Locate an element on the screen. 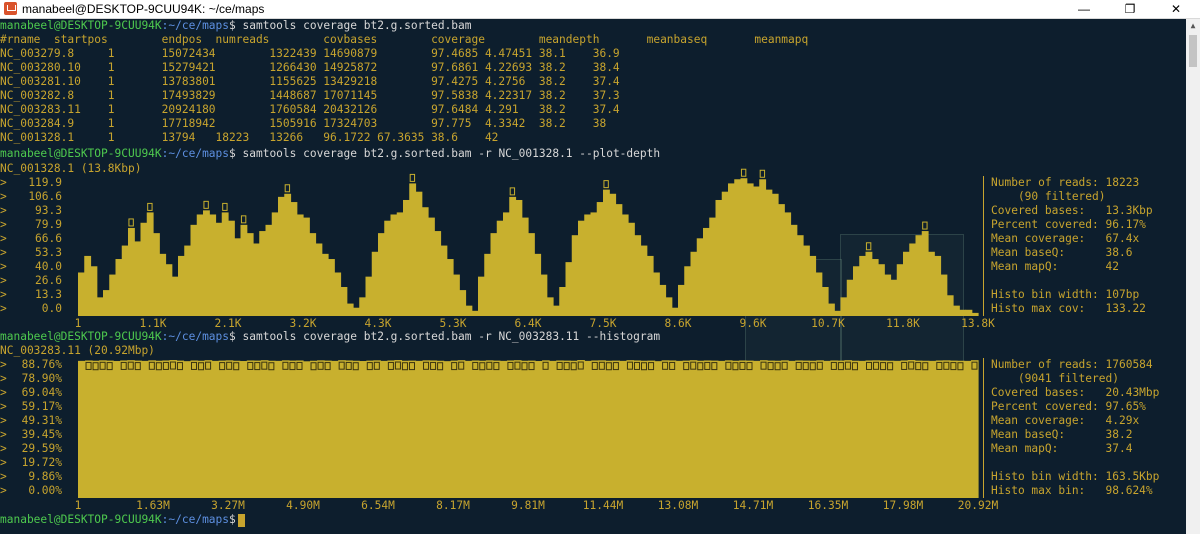 This screenshot has height=534, width=1200. restore-button: ❐ is located at coordinates (1130, 9).